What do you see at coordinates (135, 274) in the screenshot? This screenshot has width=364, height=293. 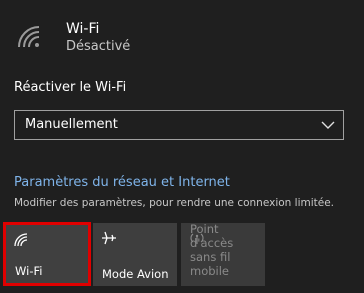 I see `airplane-tile-label: Mode Avion` at bounding box center [135, 274].